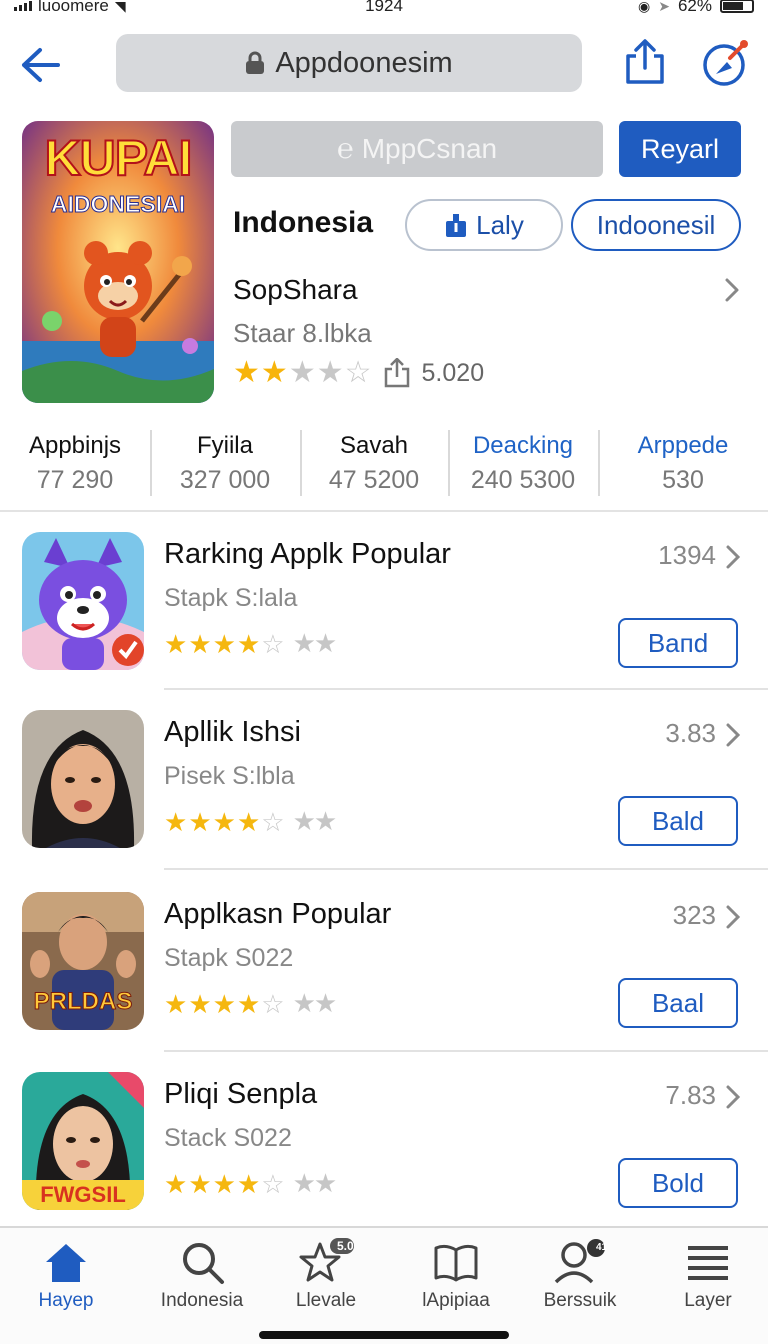 This screenshot has height=1344, width=768. What do you see at coordinates (687, 555) in the screenshot?
I see `app-count: 1394` at bounding box center [687, 555].